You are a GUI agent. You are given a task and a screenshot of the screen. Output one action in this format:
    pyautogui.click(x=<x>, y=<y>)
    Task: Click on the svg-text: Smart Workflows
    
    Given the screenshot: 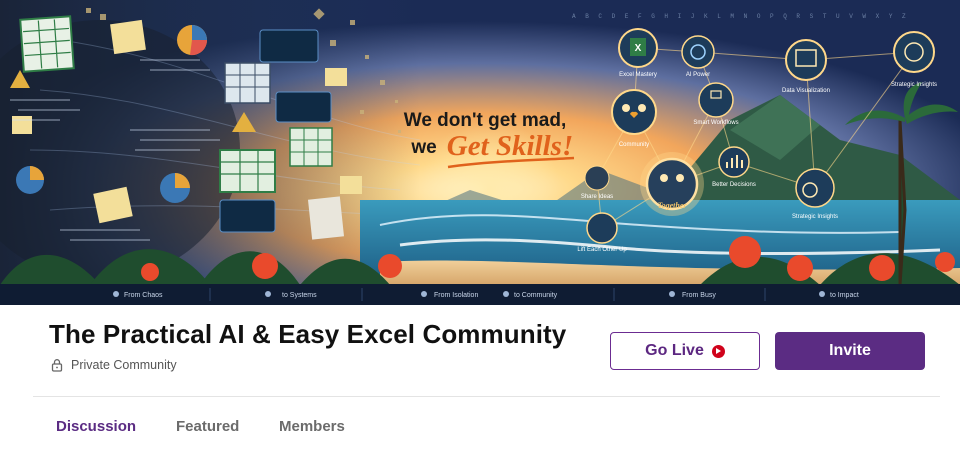 What is the action you would take?
    pyautogui.click(x=715, y=123)
    